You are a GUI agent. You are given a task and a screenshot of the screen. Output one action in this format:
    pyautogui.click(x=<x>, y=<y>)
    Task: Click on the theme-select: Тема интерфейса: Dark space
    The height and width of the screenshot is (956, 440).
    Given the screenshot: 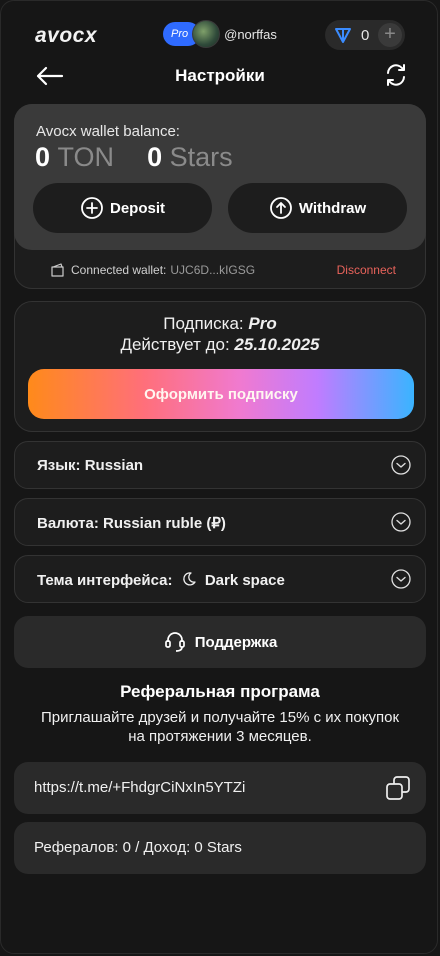 What is the action you would take?
    pyautogui.click(x=220, y=579)
    